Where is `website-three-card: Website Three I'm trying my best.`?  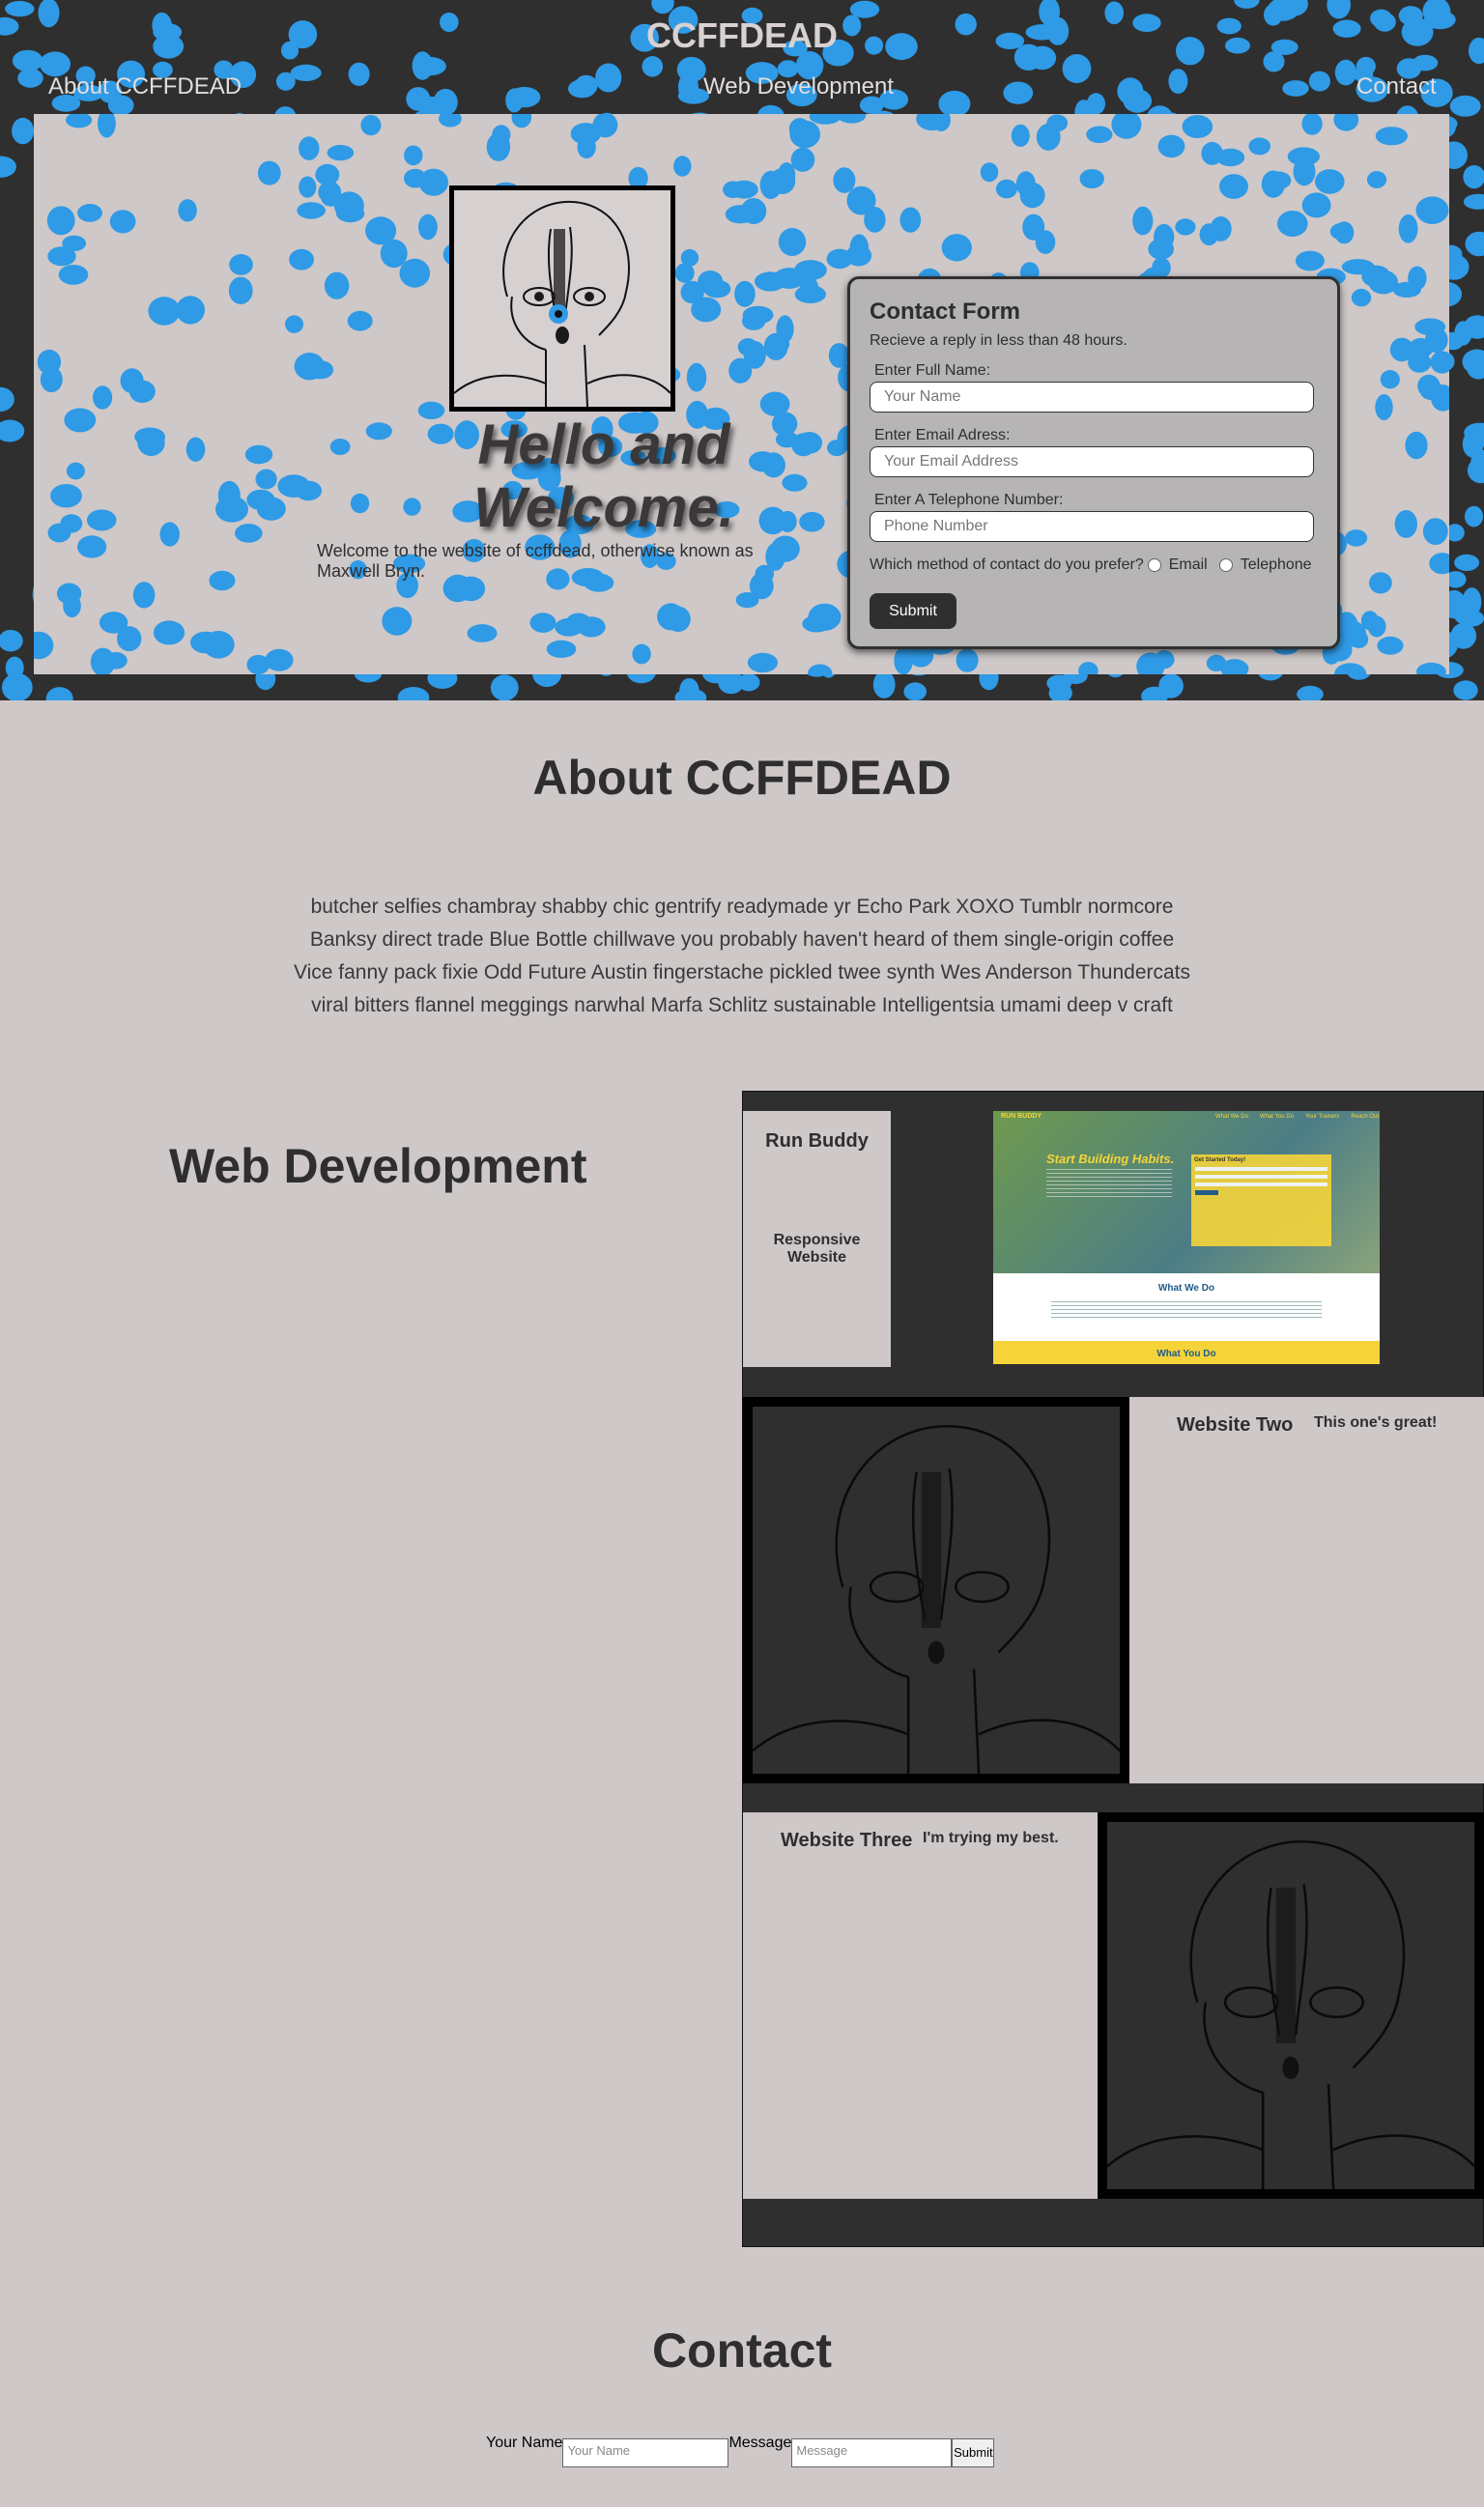 website-three-card: Website Three I'm trying my best. is located at coordinates (921, 2005).